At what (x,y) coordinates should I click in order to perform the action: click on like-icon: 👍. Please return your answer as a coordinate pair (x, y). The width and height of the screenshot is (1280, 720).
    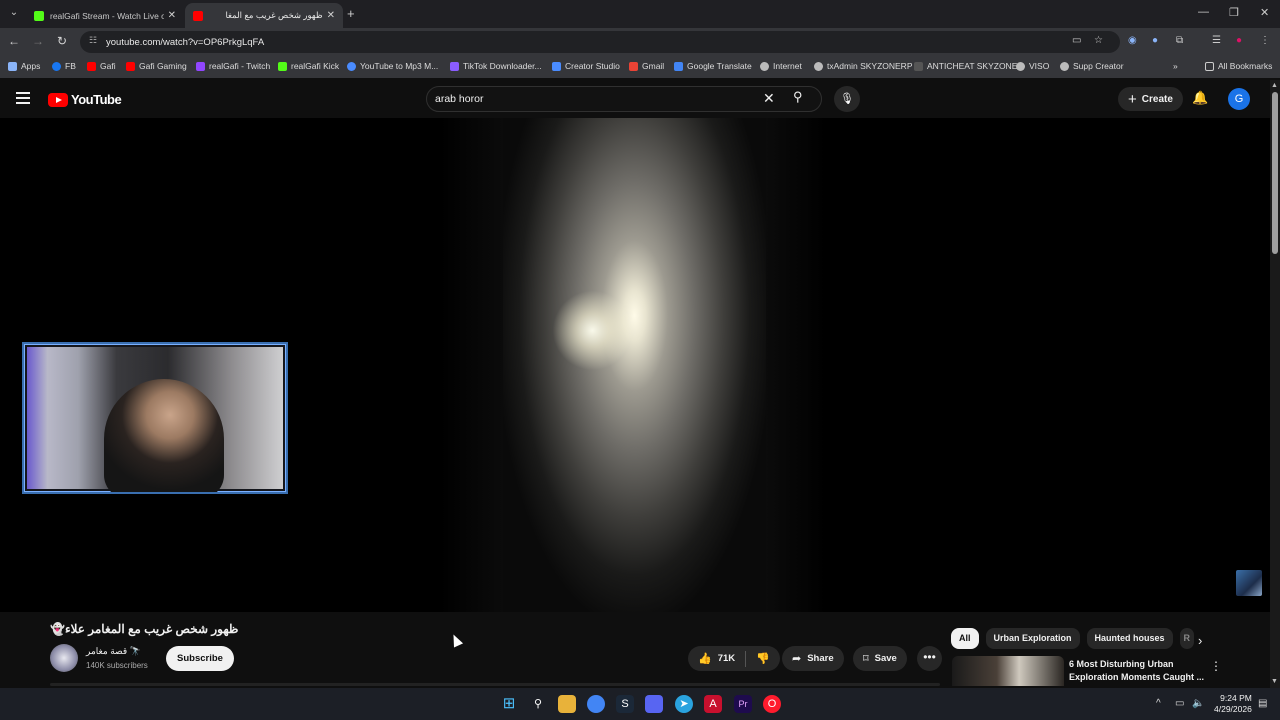
    Looking at the image, I should click on (705, 658).